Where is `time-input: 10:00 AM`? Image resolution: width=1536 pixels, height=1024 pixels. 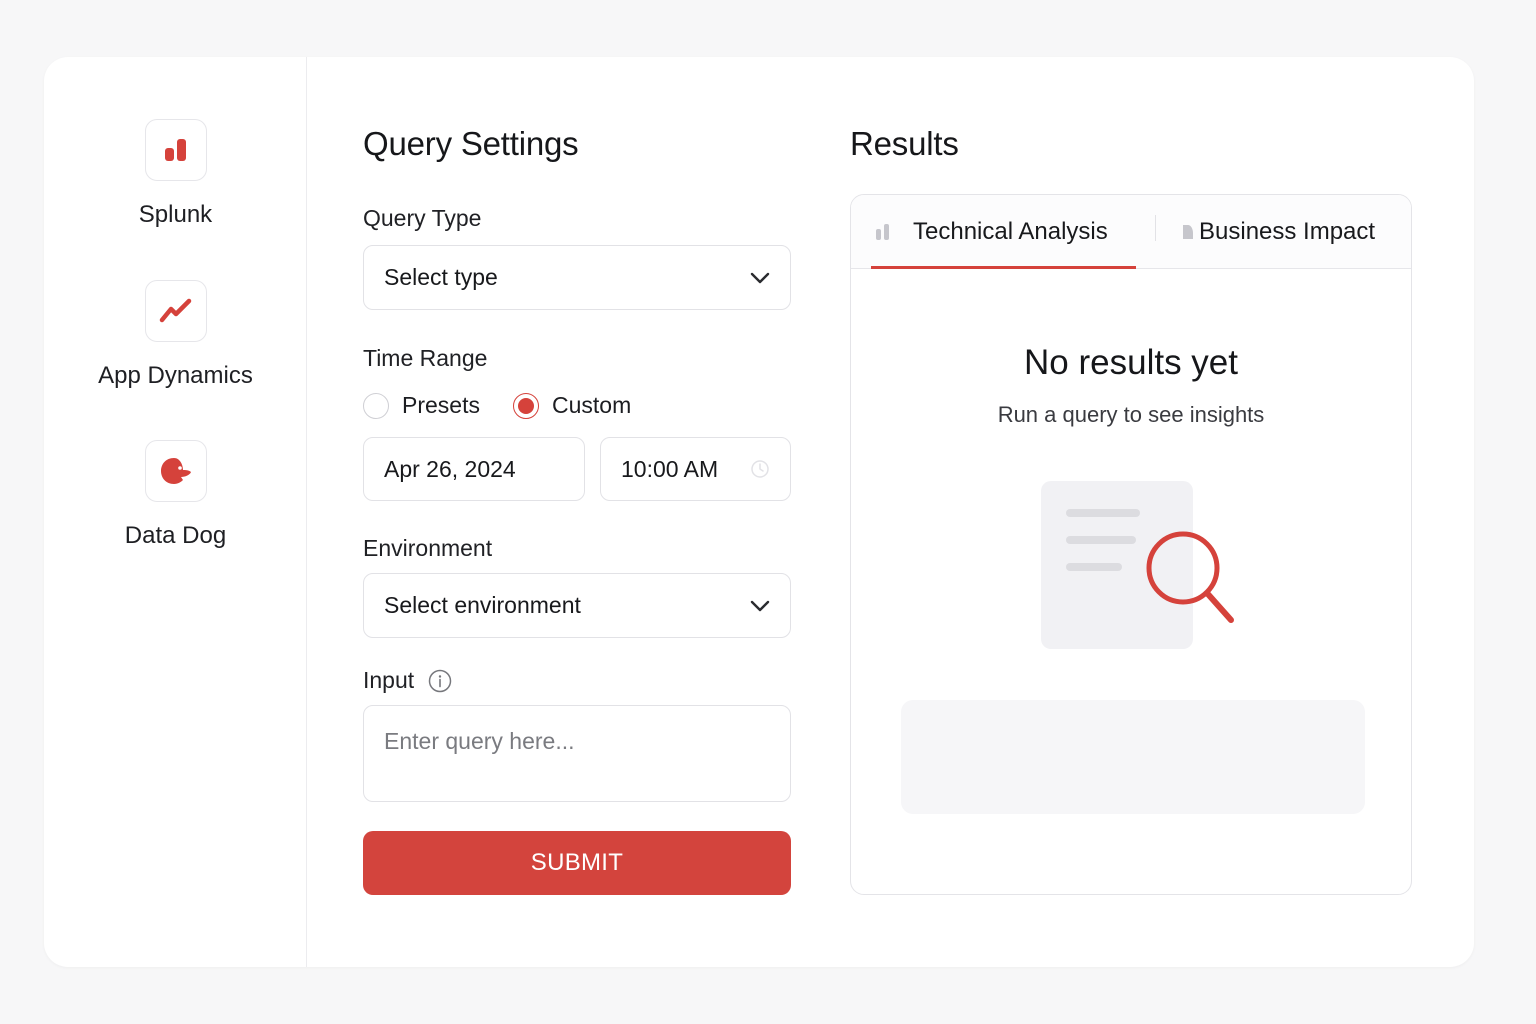 time-input: 10:00 AM is located at coordinates (695, 469).